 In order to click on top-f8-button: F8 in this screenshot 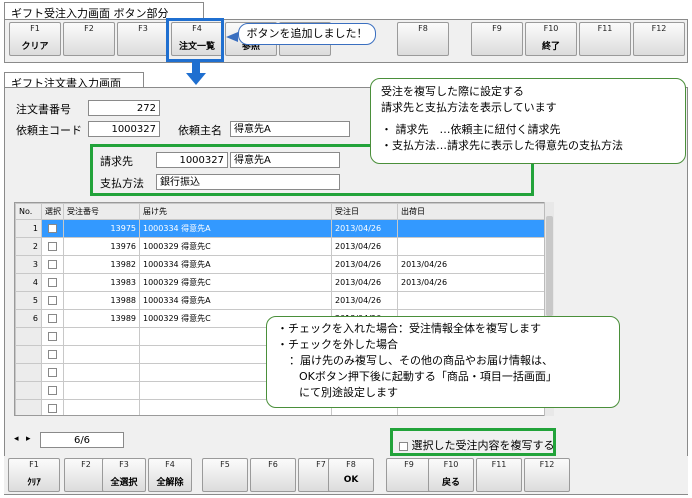, I will do `click(423, 39)`.